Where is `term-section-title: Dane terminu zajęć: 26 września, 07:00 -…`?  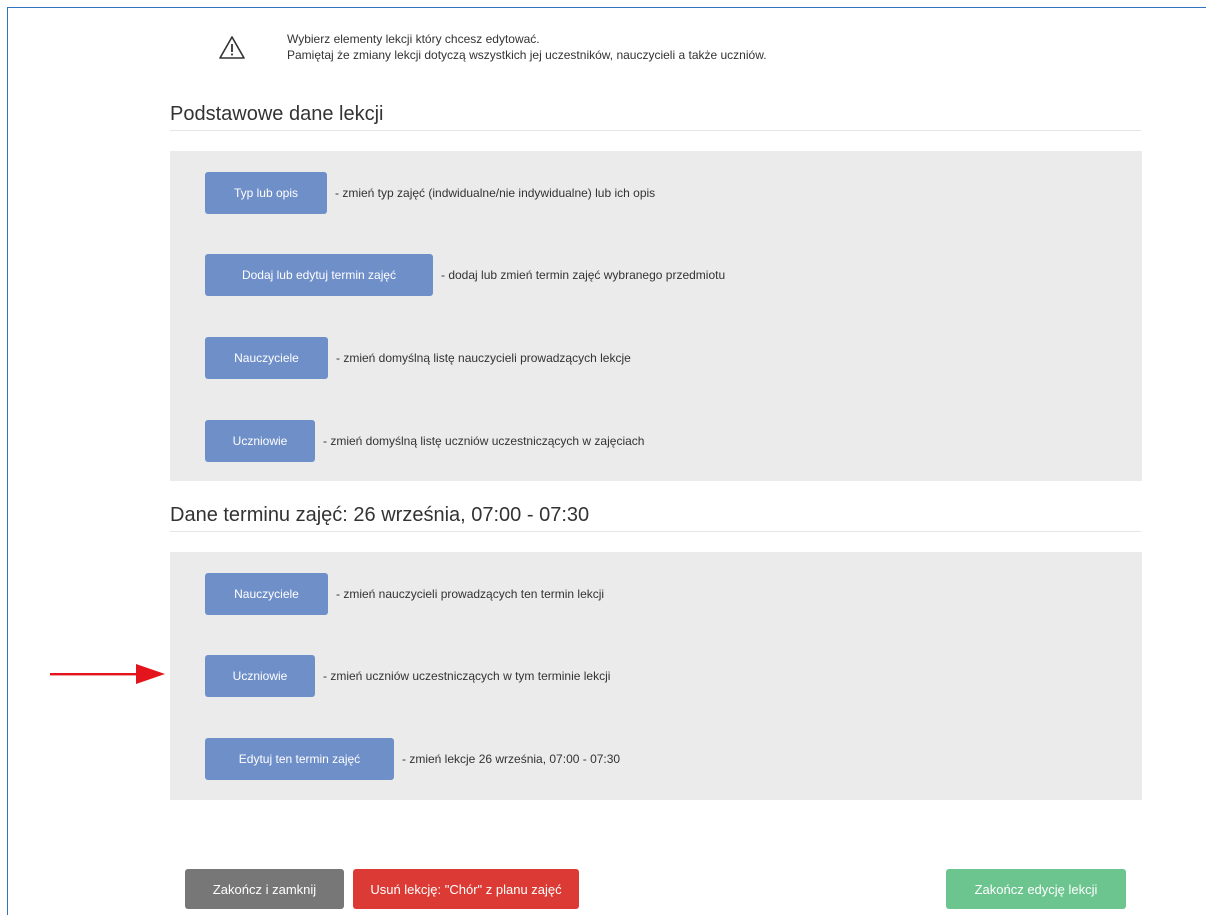
term-section-title: Dane terminu zajęć: 26 września, 07:00 -… is located at coordinates (380, 515).